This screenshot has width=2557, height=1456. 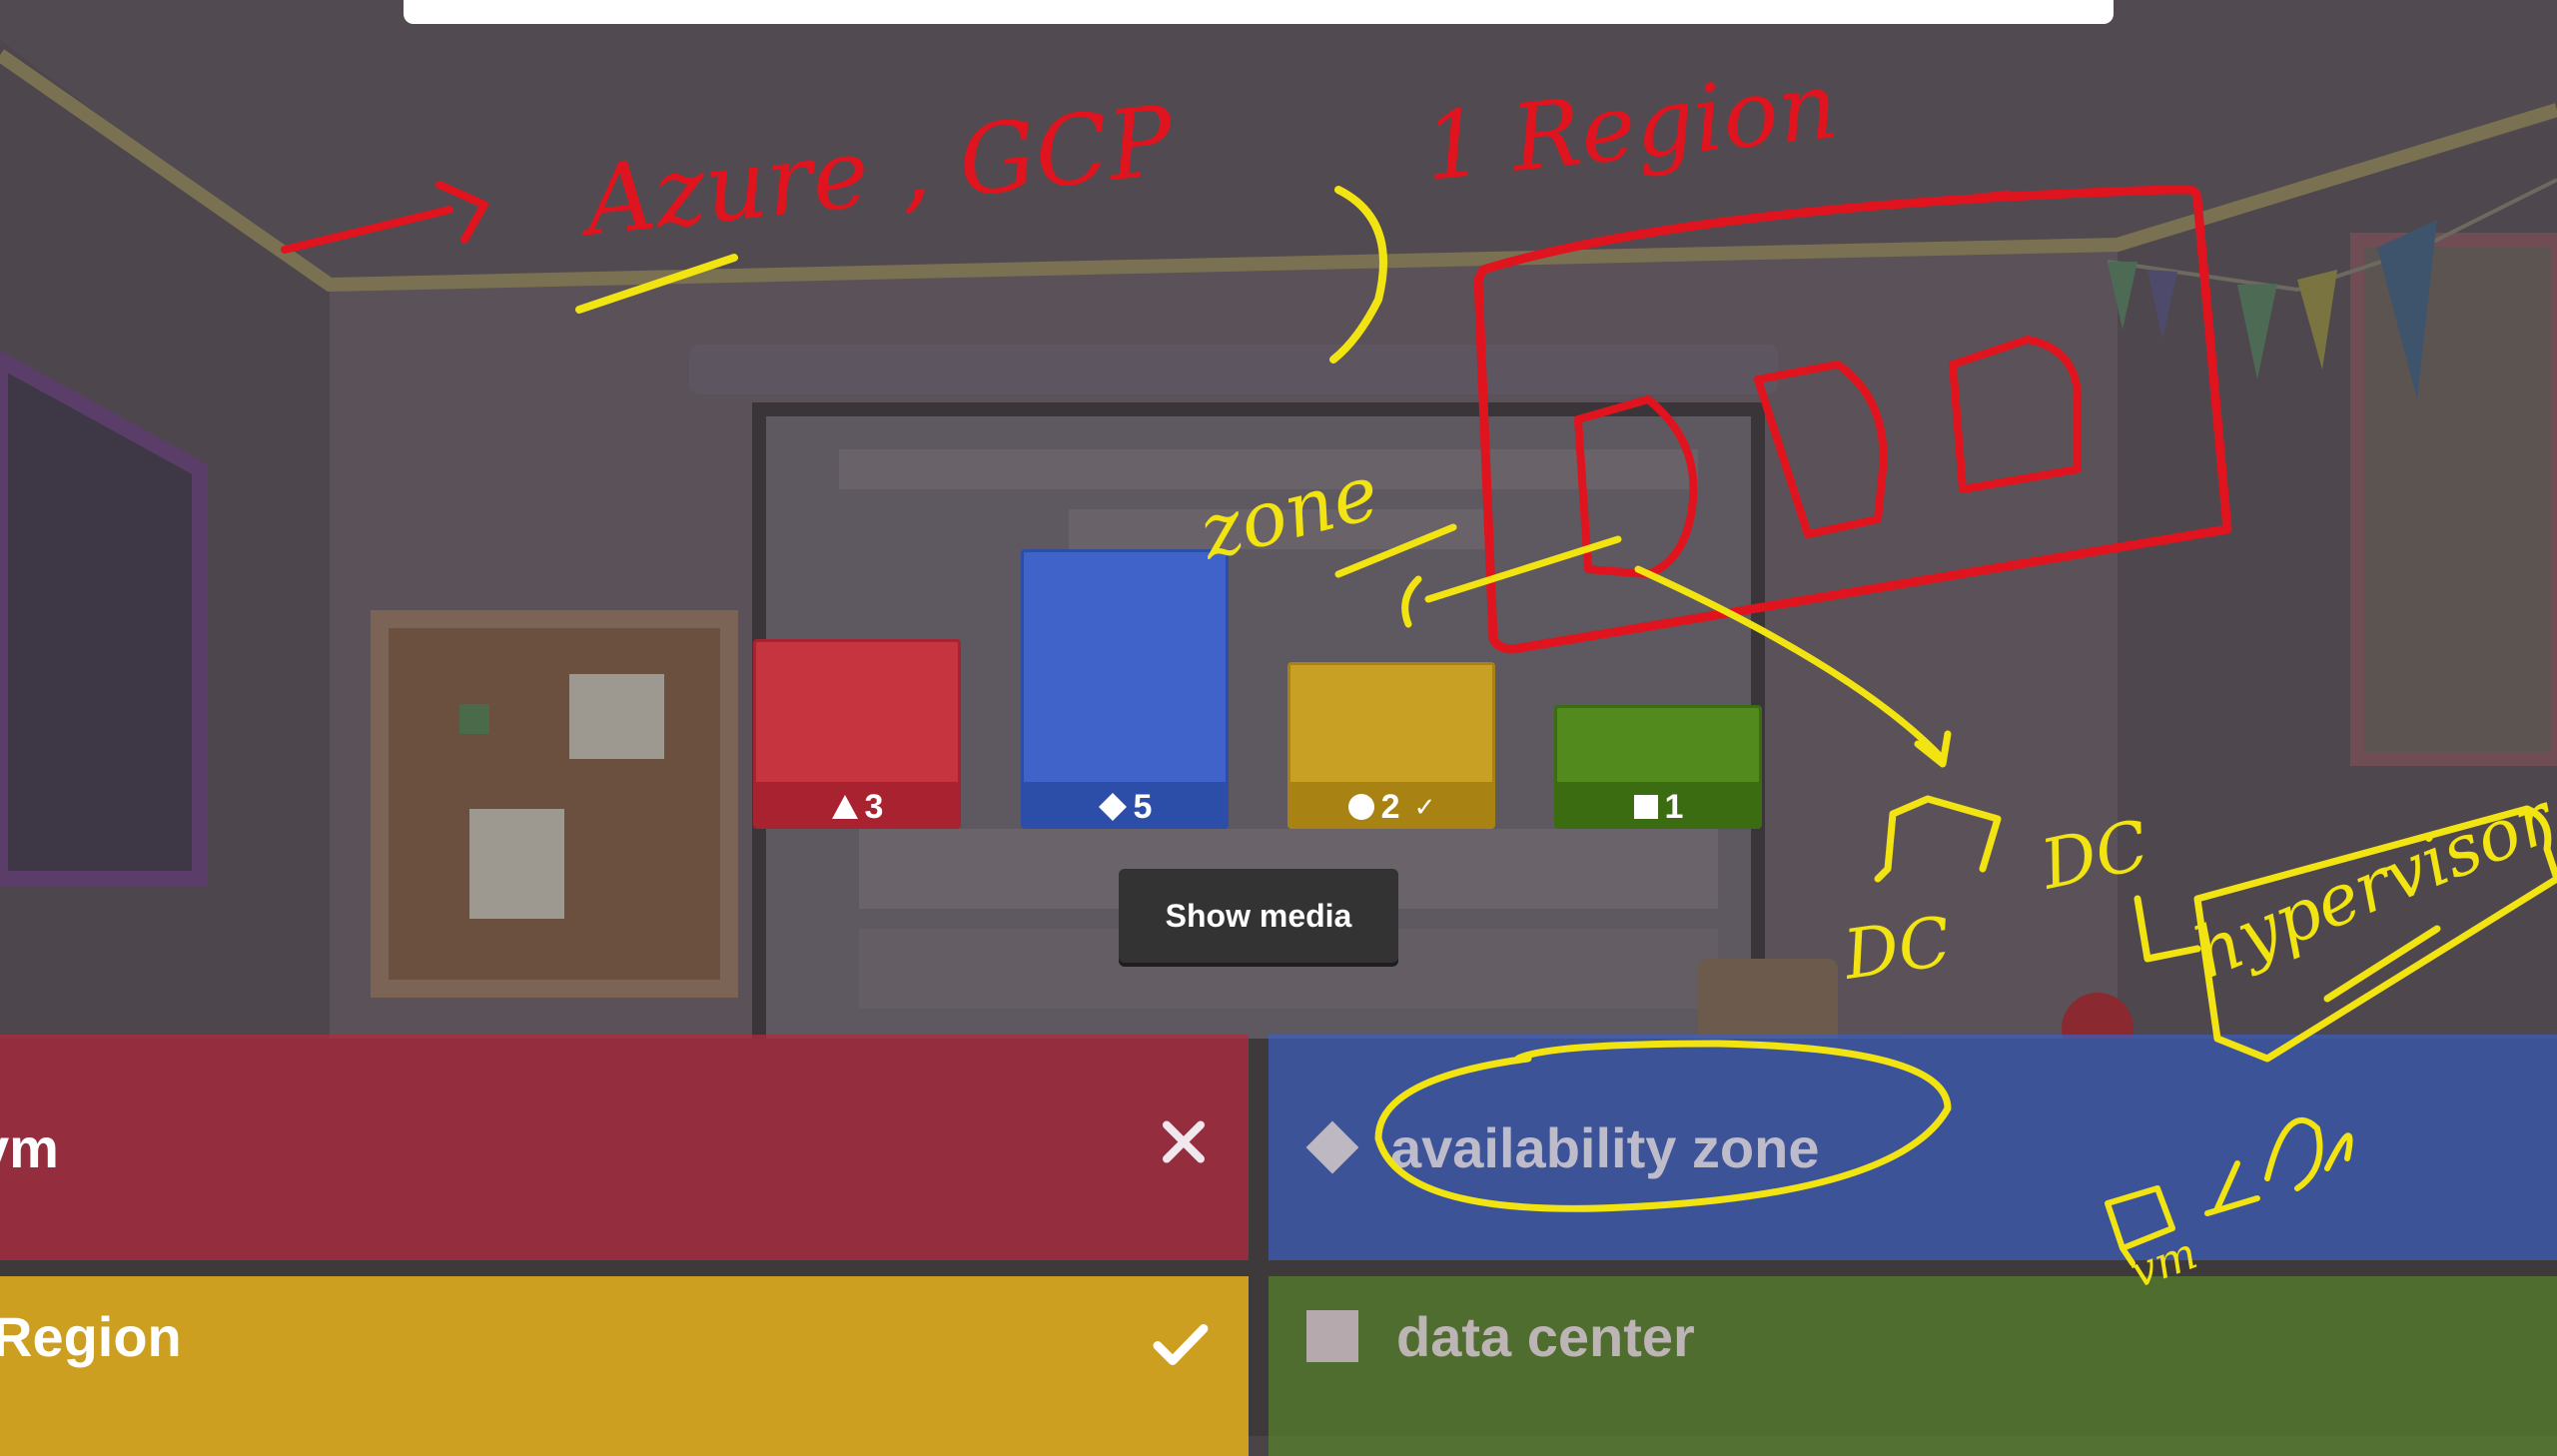 What do you see at coordinates (29, 1147) in the screenshot?
I see `answer-text: vm` at bounding box center [29, 1147].